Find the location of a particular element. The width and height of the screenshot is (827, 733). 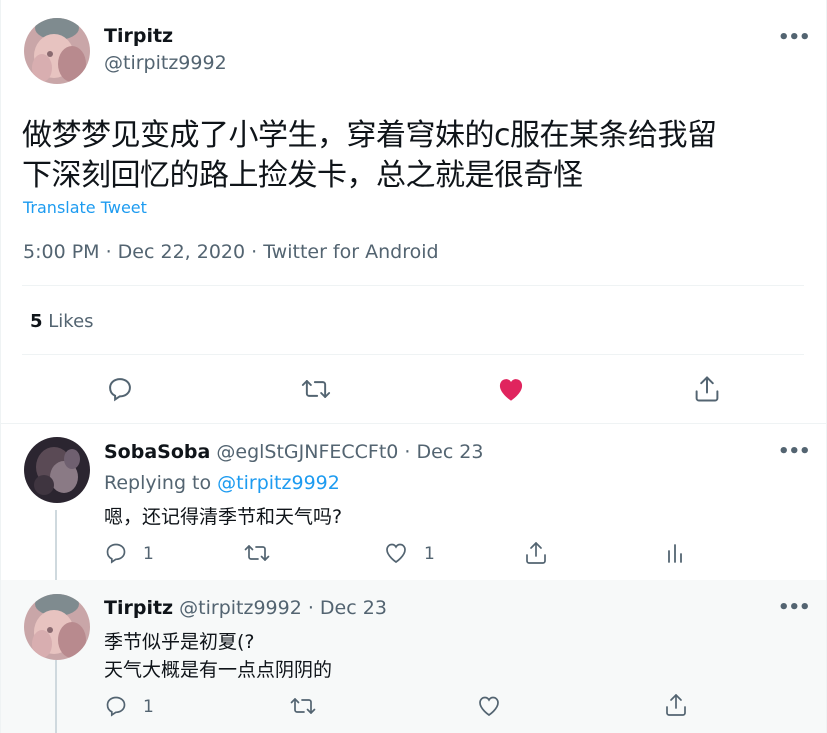

reply1-reply-count: 1 is located at coordinates (148, 554).